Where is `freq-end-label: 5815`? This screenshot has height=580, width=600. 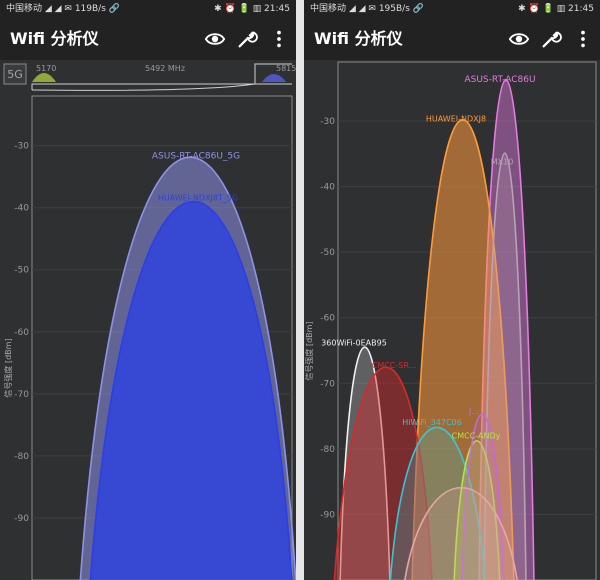 freq-end-label: 5815 is located at coordinates (286, 68).